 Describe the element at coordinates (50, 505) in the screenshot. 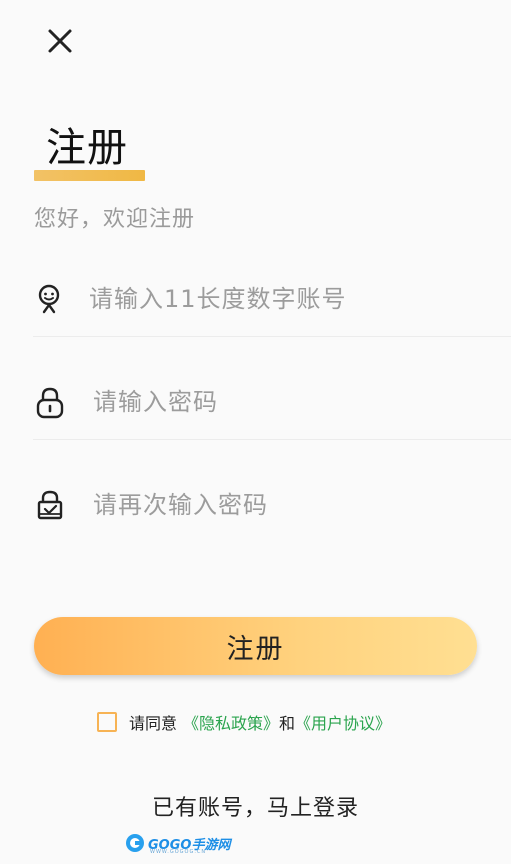

I see `lock-check-icon` at that location.